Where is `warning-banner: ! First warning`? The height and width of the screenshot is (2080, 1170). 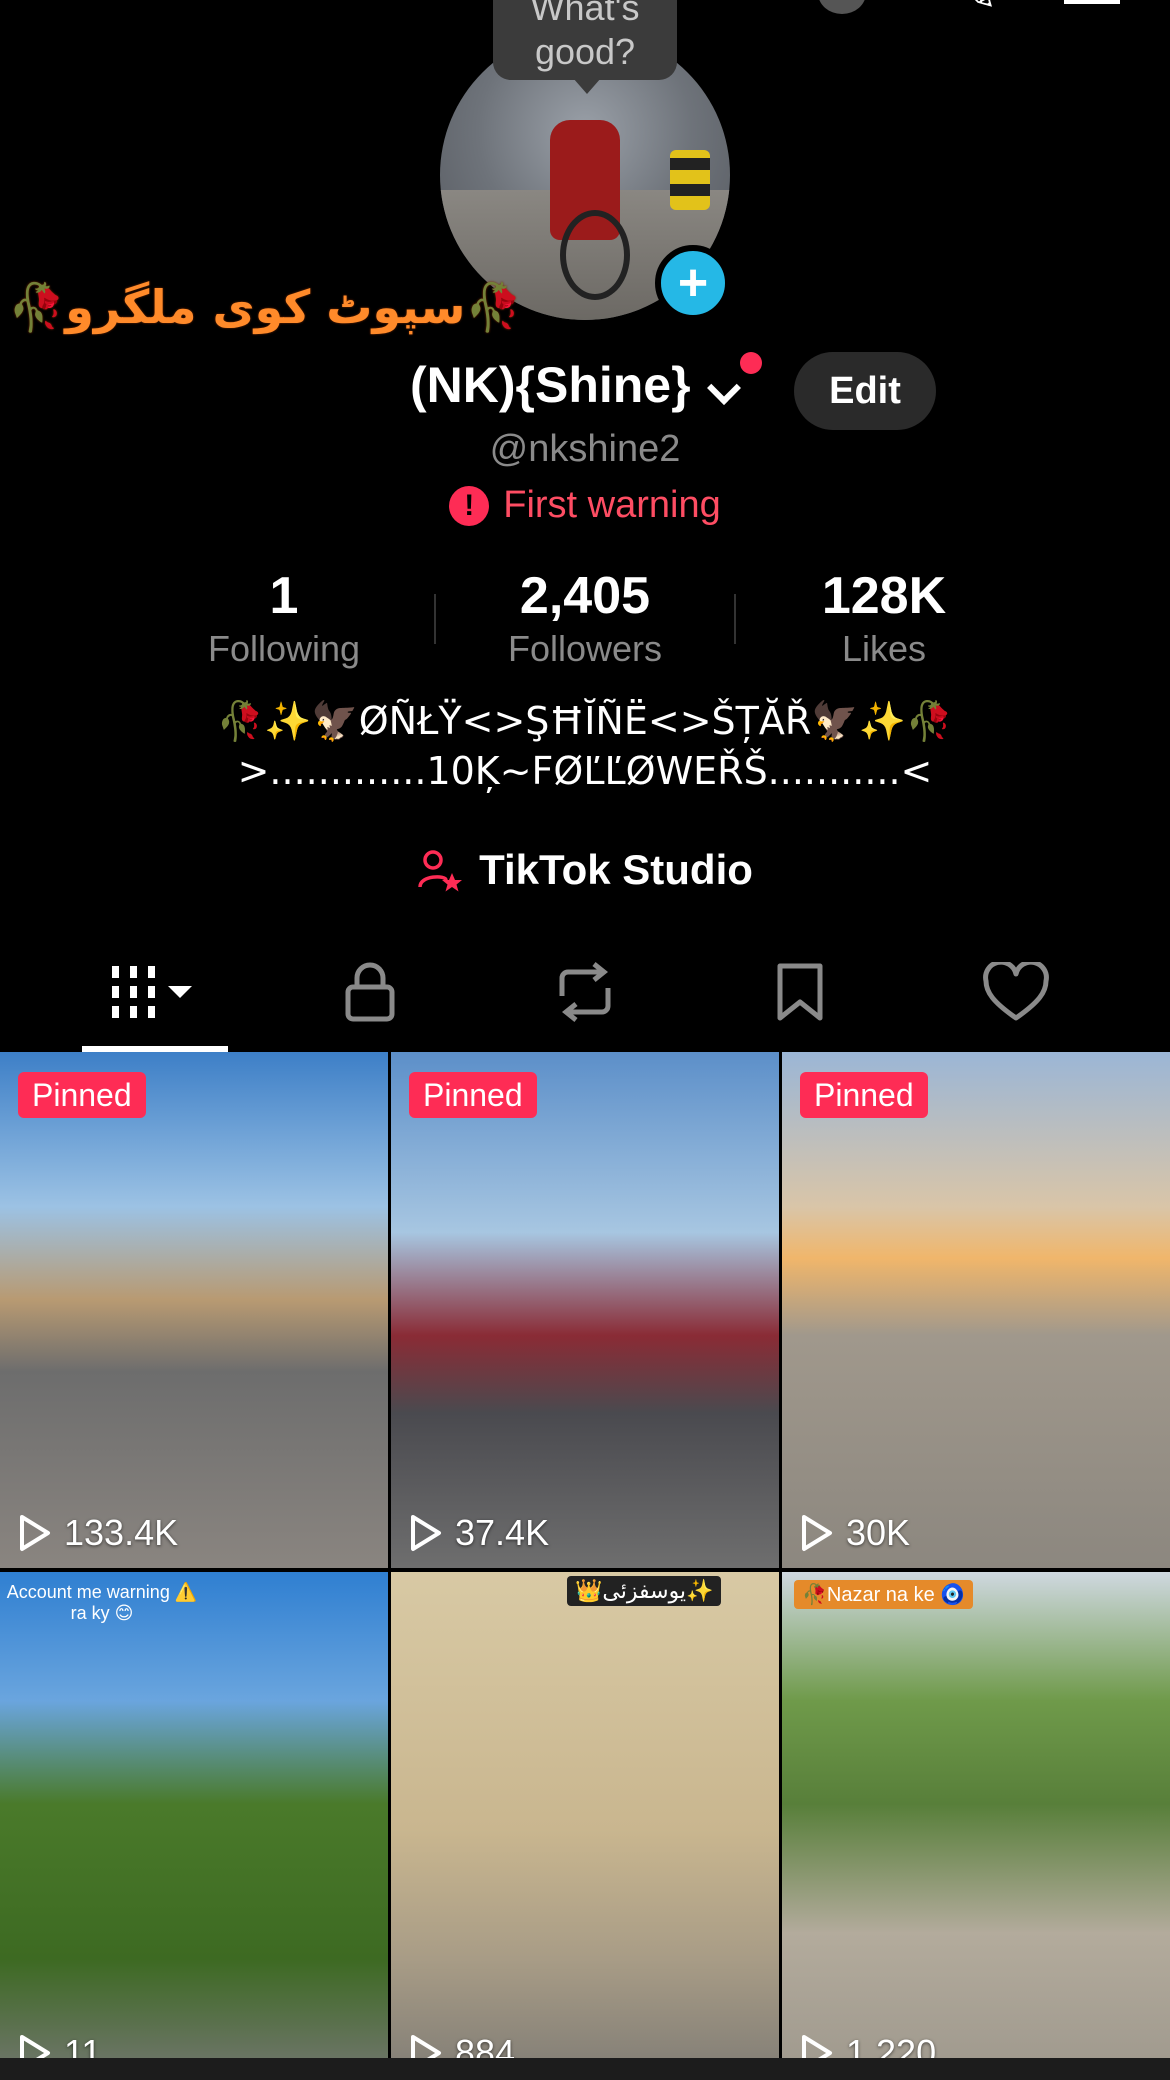
warning-banner: ! First warning is located at coordinates (585, 505).